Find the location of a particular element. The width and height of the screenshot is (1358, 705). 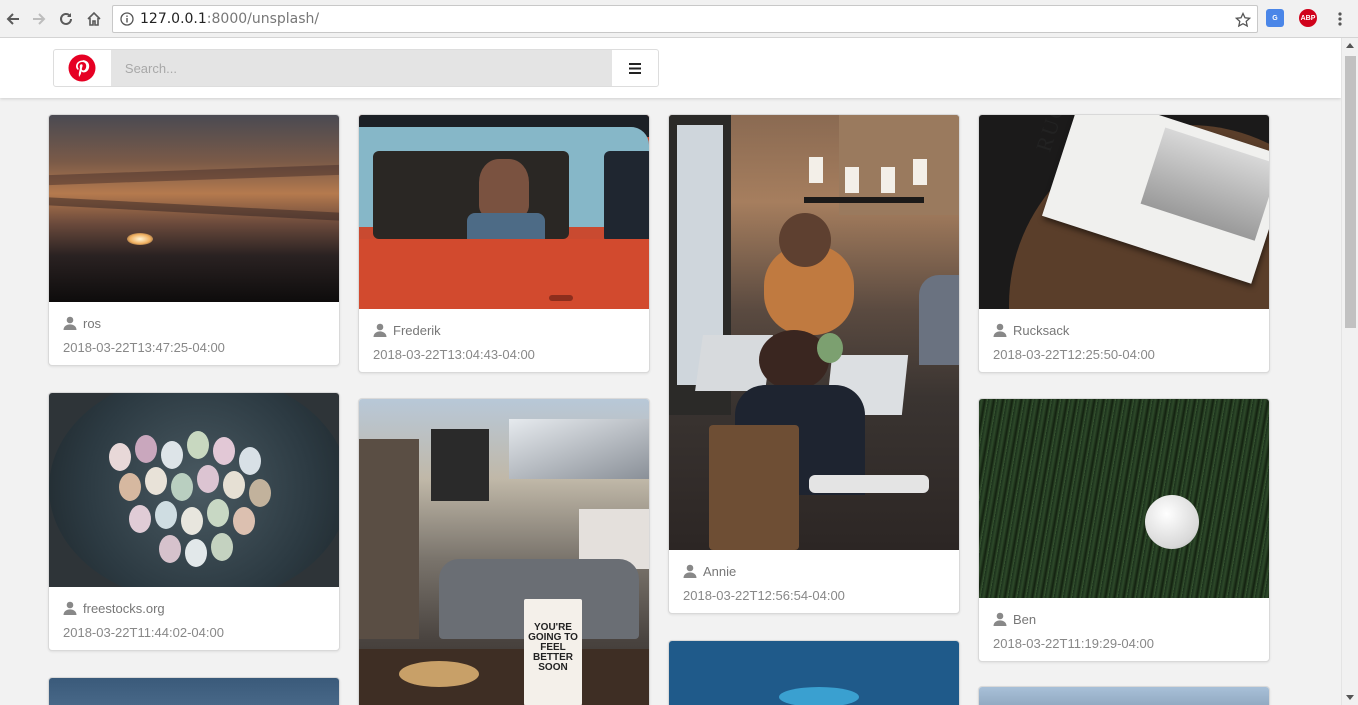

adblock-extension-icon: ABP is located at coordinates (1308, 18).